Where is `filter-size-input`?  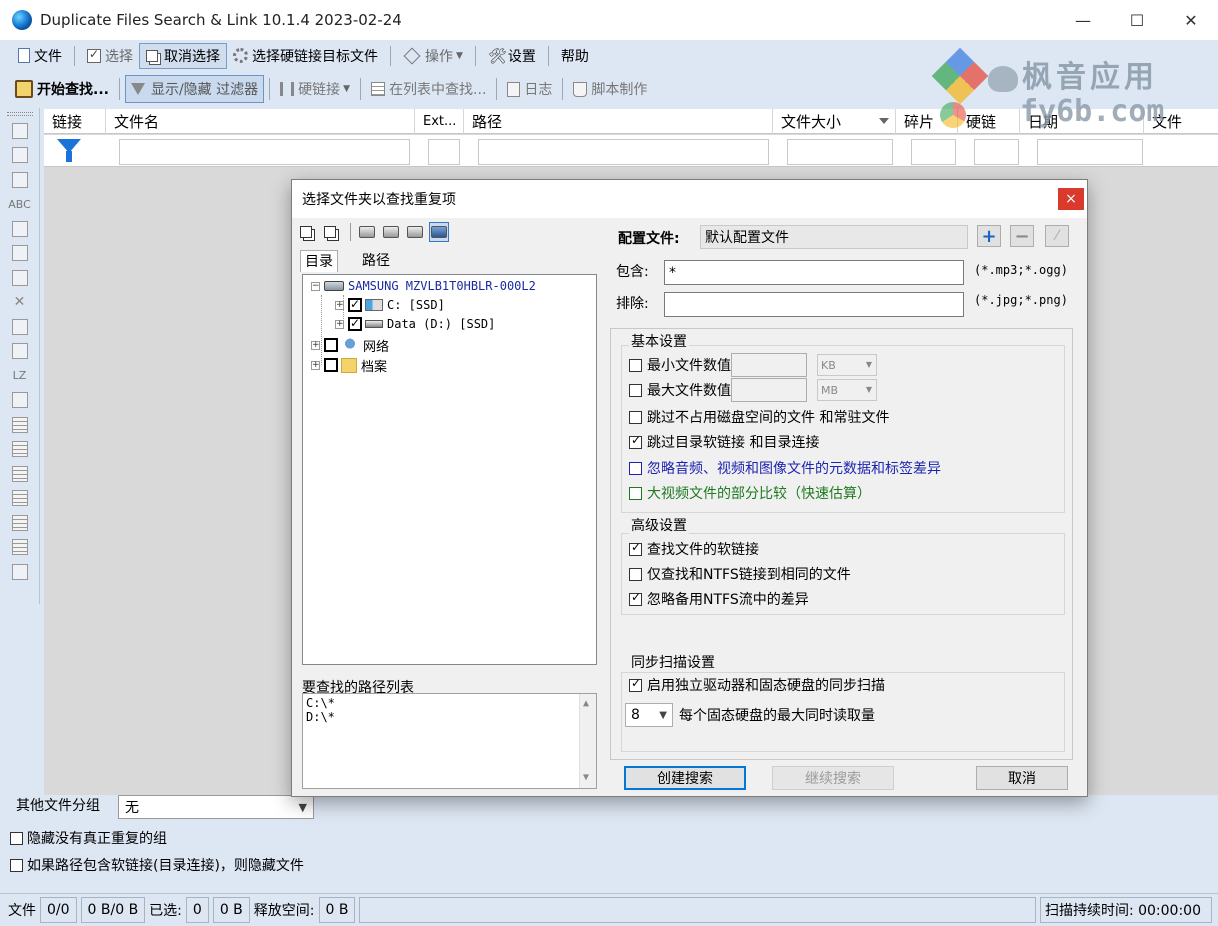 filter-size-input is located at coordinates (840, 152).